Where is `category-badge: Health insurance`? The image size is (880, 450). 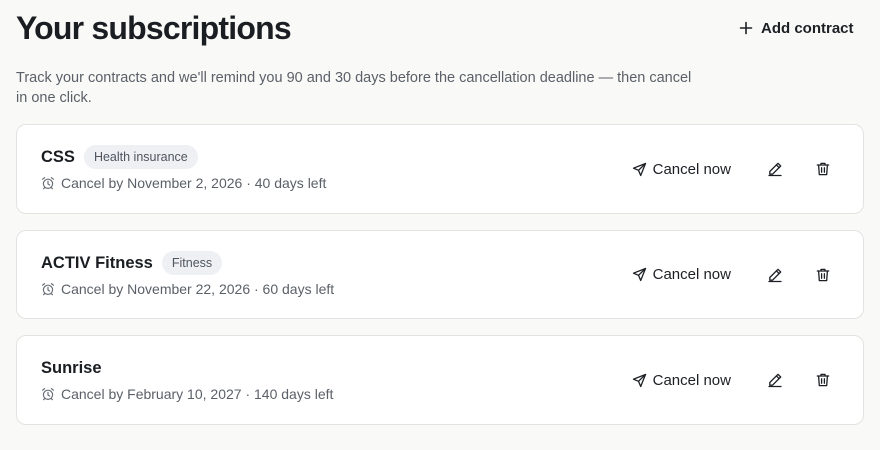 category-badge: Health insurance is located at coordinates (140, 157).